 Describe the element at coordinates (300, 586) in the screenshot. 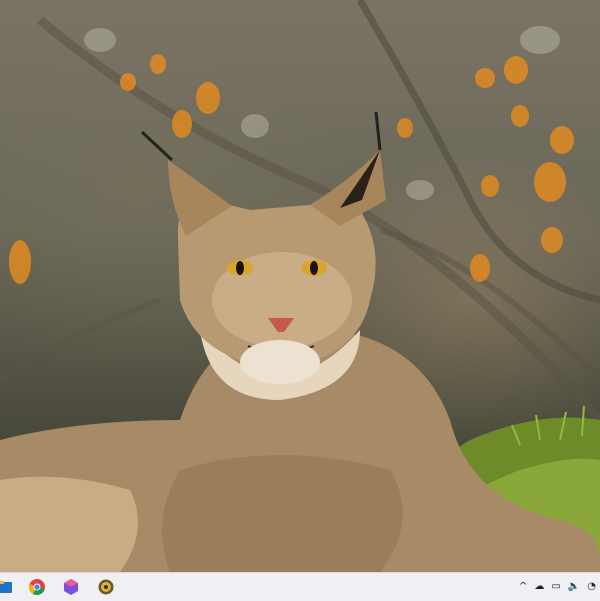

I see `taskbar: ^ ☁ ▭ 🔈 ◔` at that location.